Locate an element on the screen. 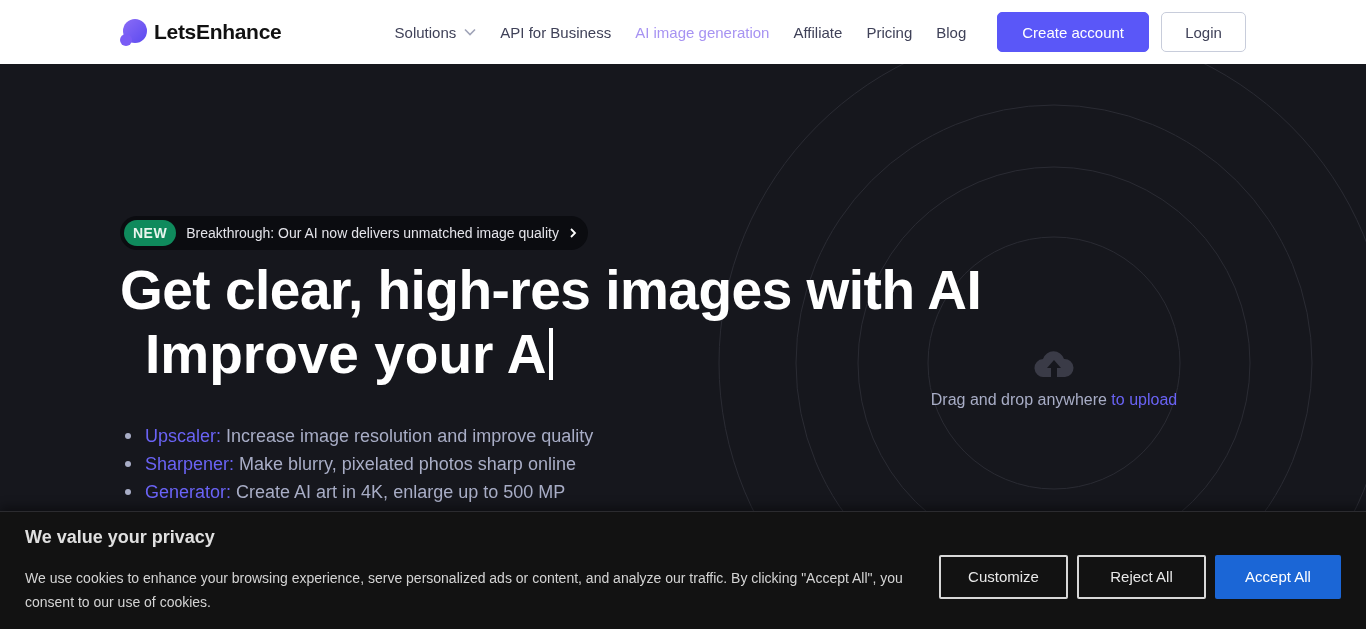 Image resolution: width=1366 pixels, height=629 pixels. feature-description: Increase image resolution and improve quality is located at coordinates (410, 436).